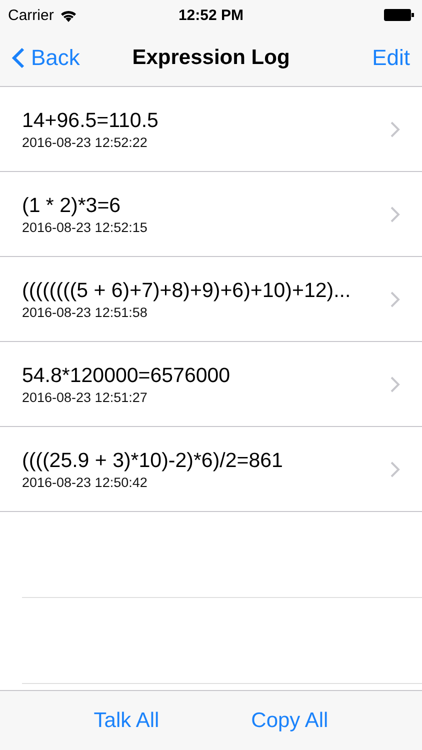 This screenshot has height=750, width=422. What do you see at coordinates (85, 312) in the screenshot?
I see `timestamp-text: 2016-08-23 12:51:58` at bounding box center [85, 312].